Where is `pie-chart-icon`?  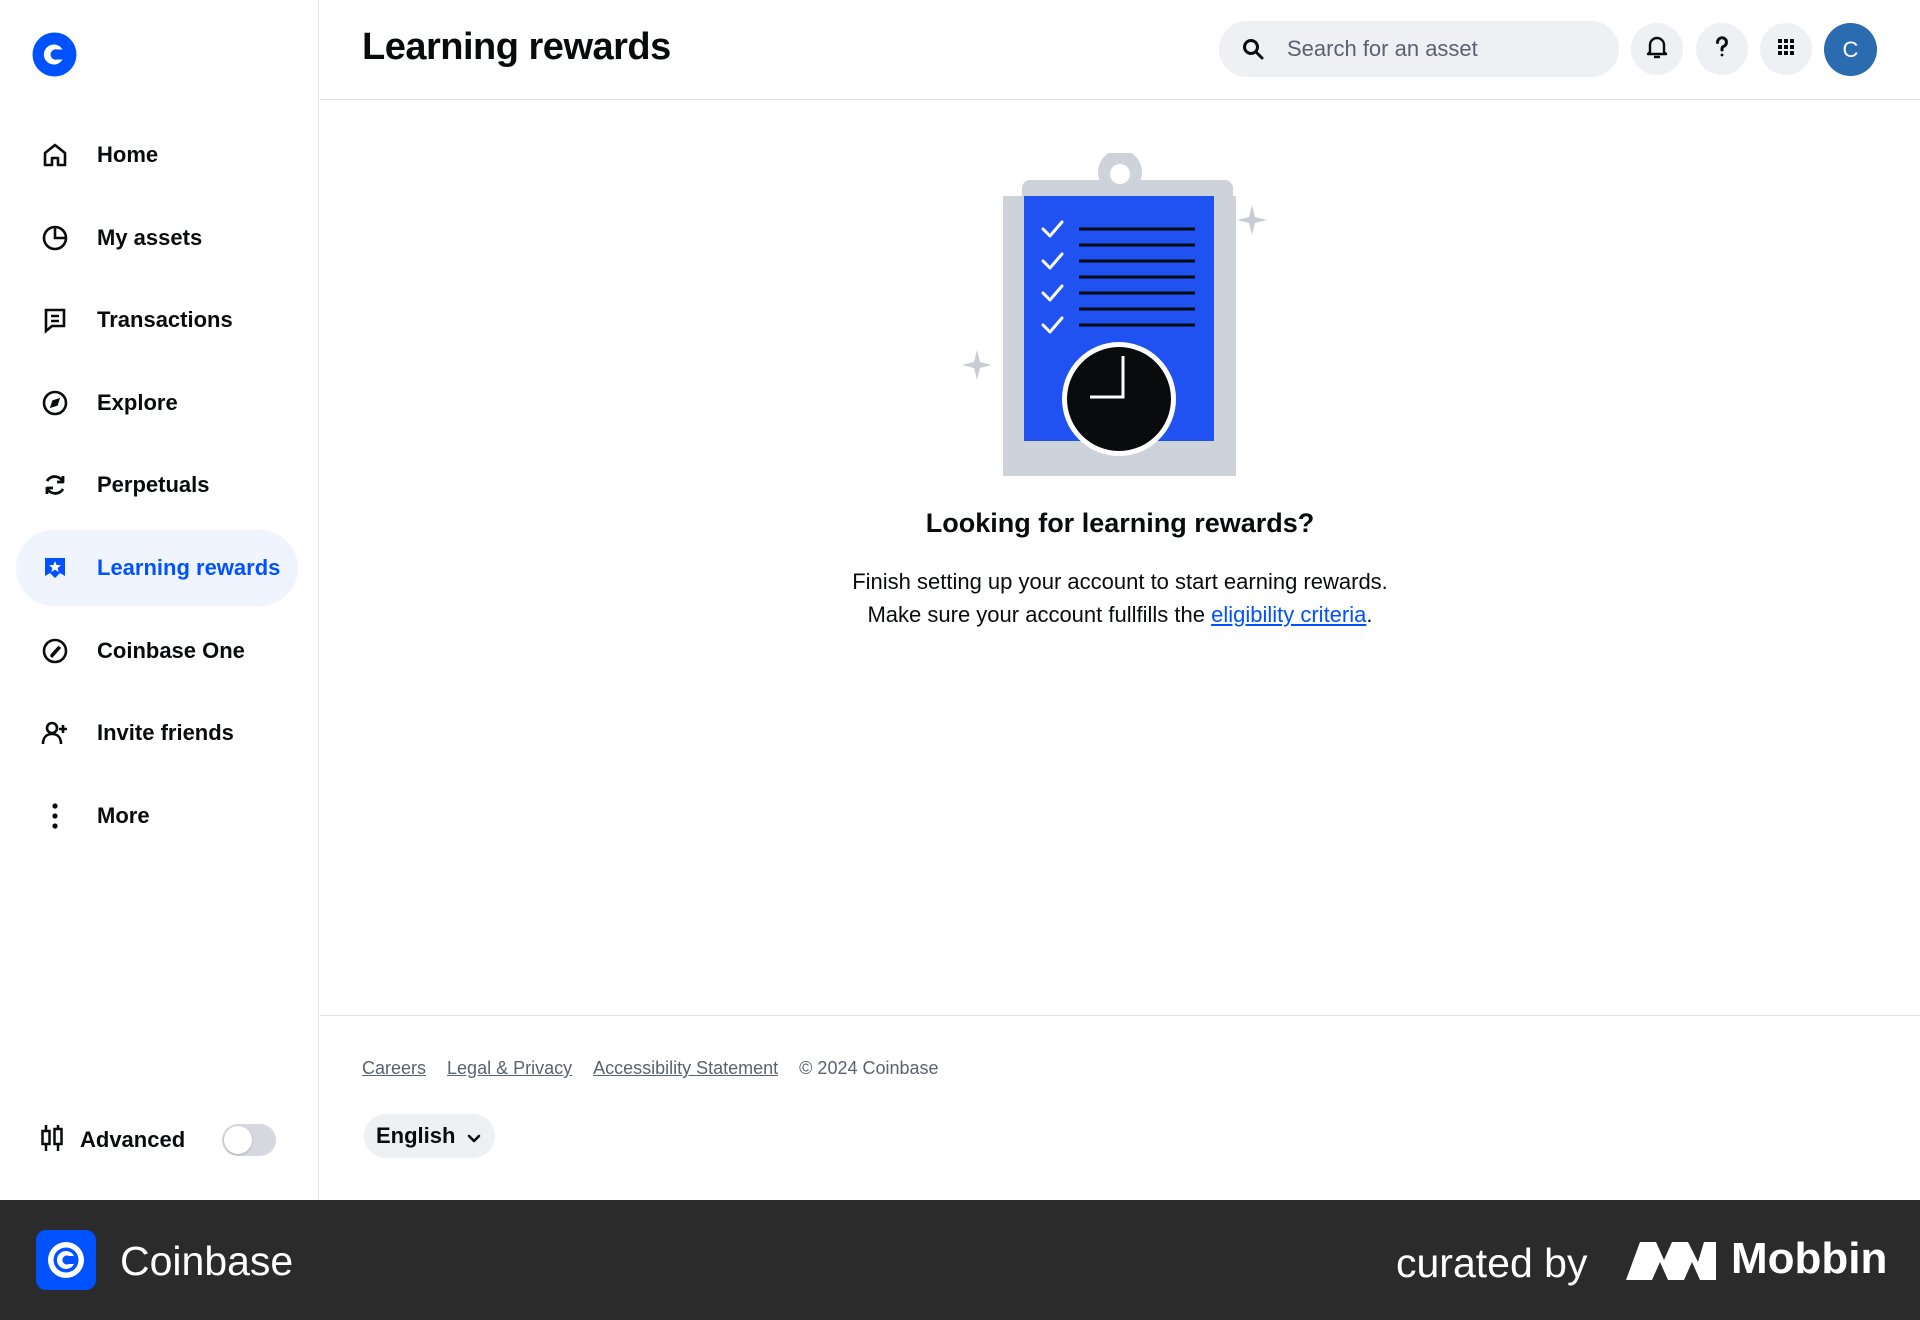
pie-chart-icon is located at coordinates (55, 238).